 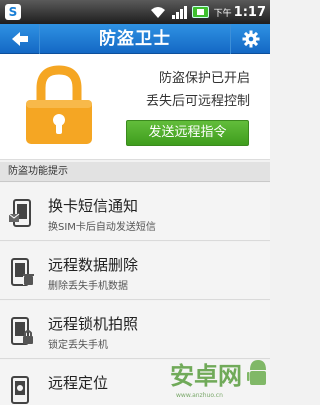 What do you see at coordinates (204, 78) in the screenshot?
I see `protection-status-text: 防盗保护已开启` at bounding box center [204, 78].